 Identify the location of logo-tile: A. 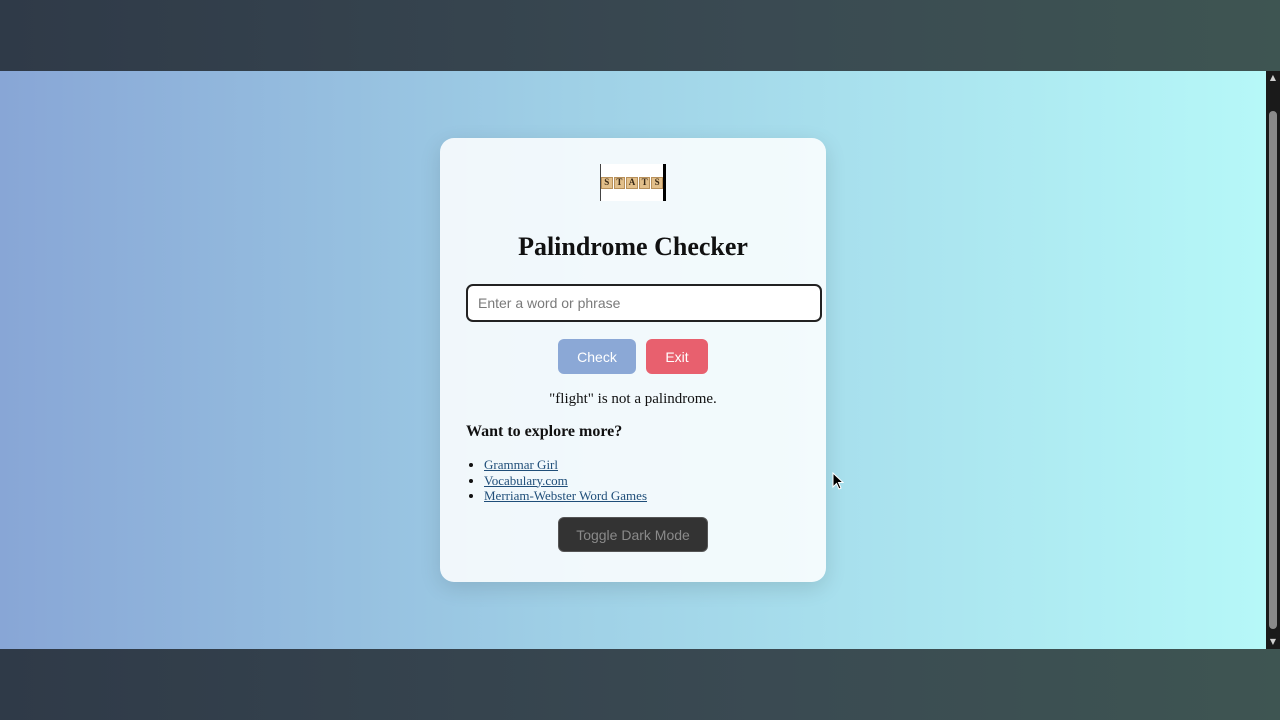
(632, 182).